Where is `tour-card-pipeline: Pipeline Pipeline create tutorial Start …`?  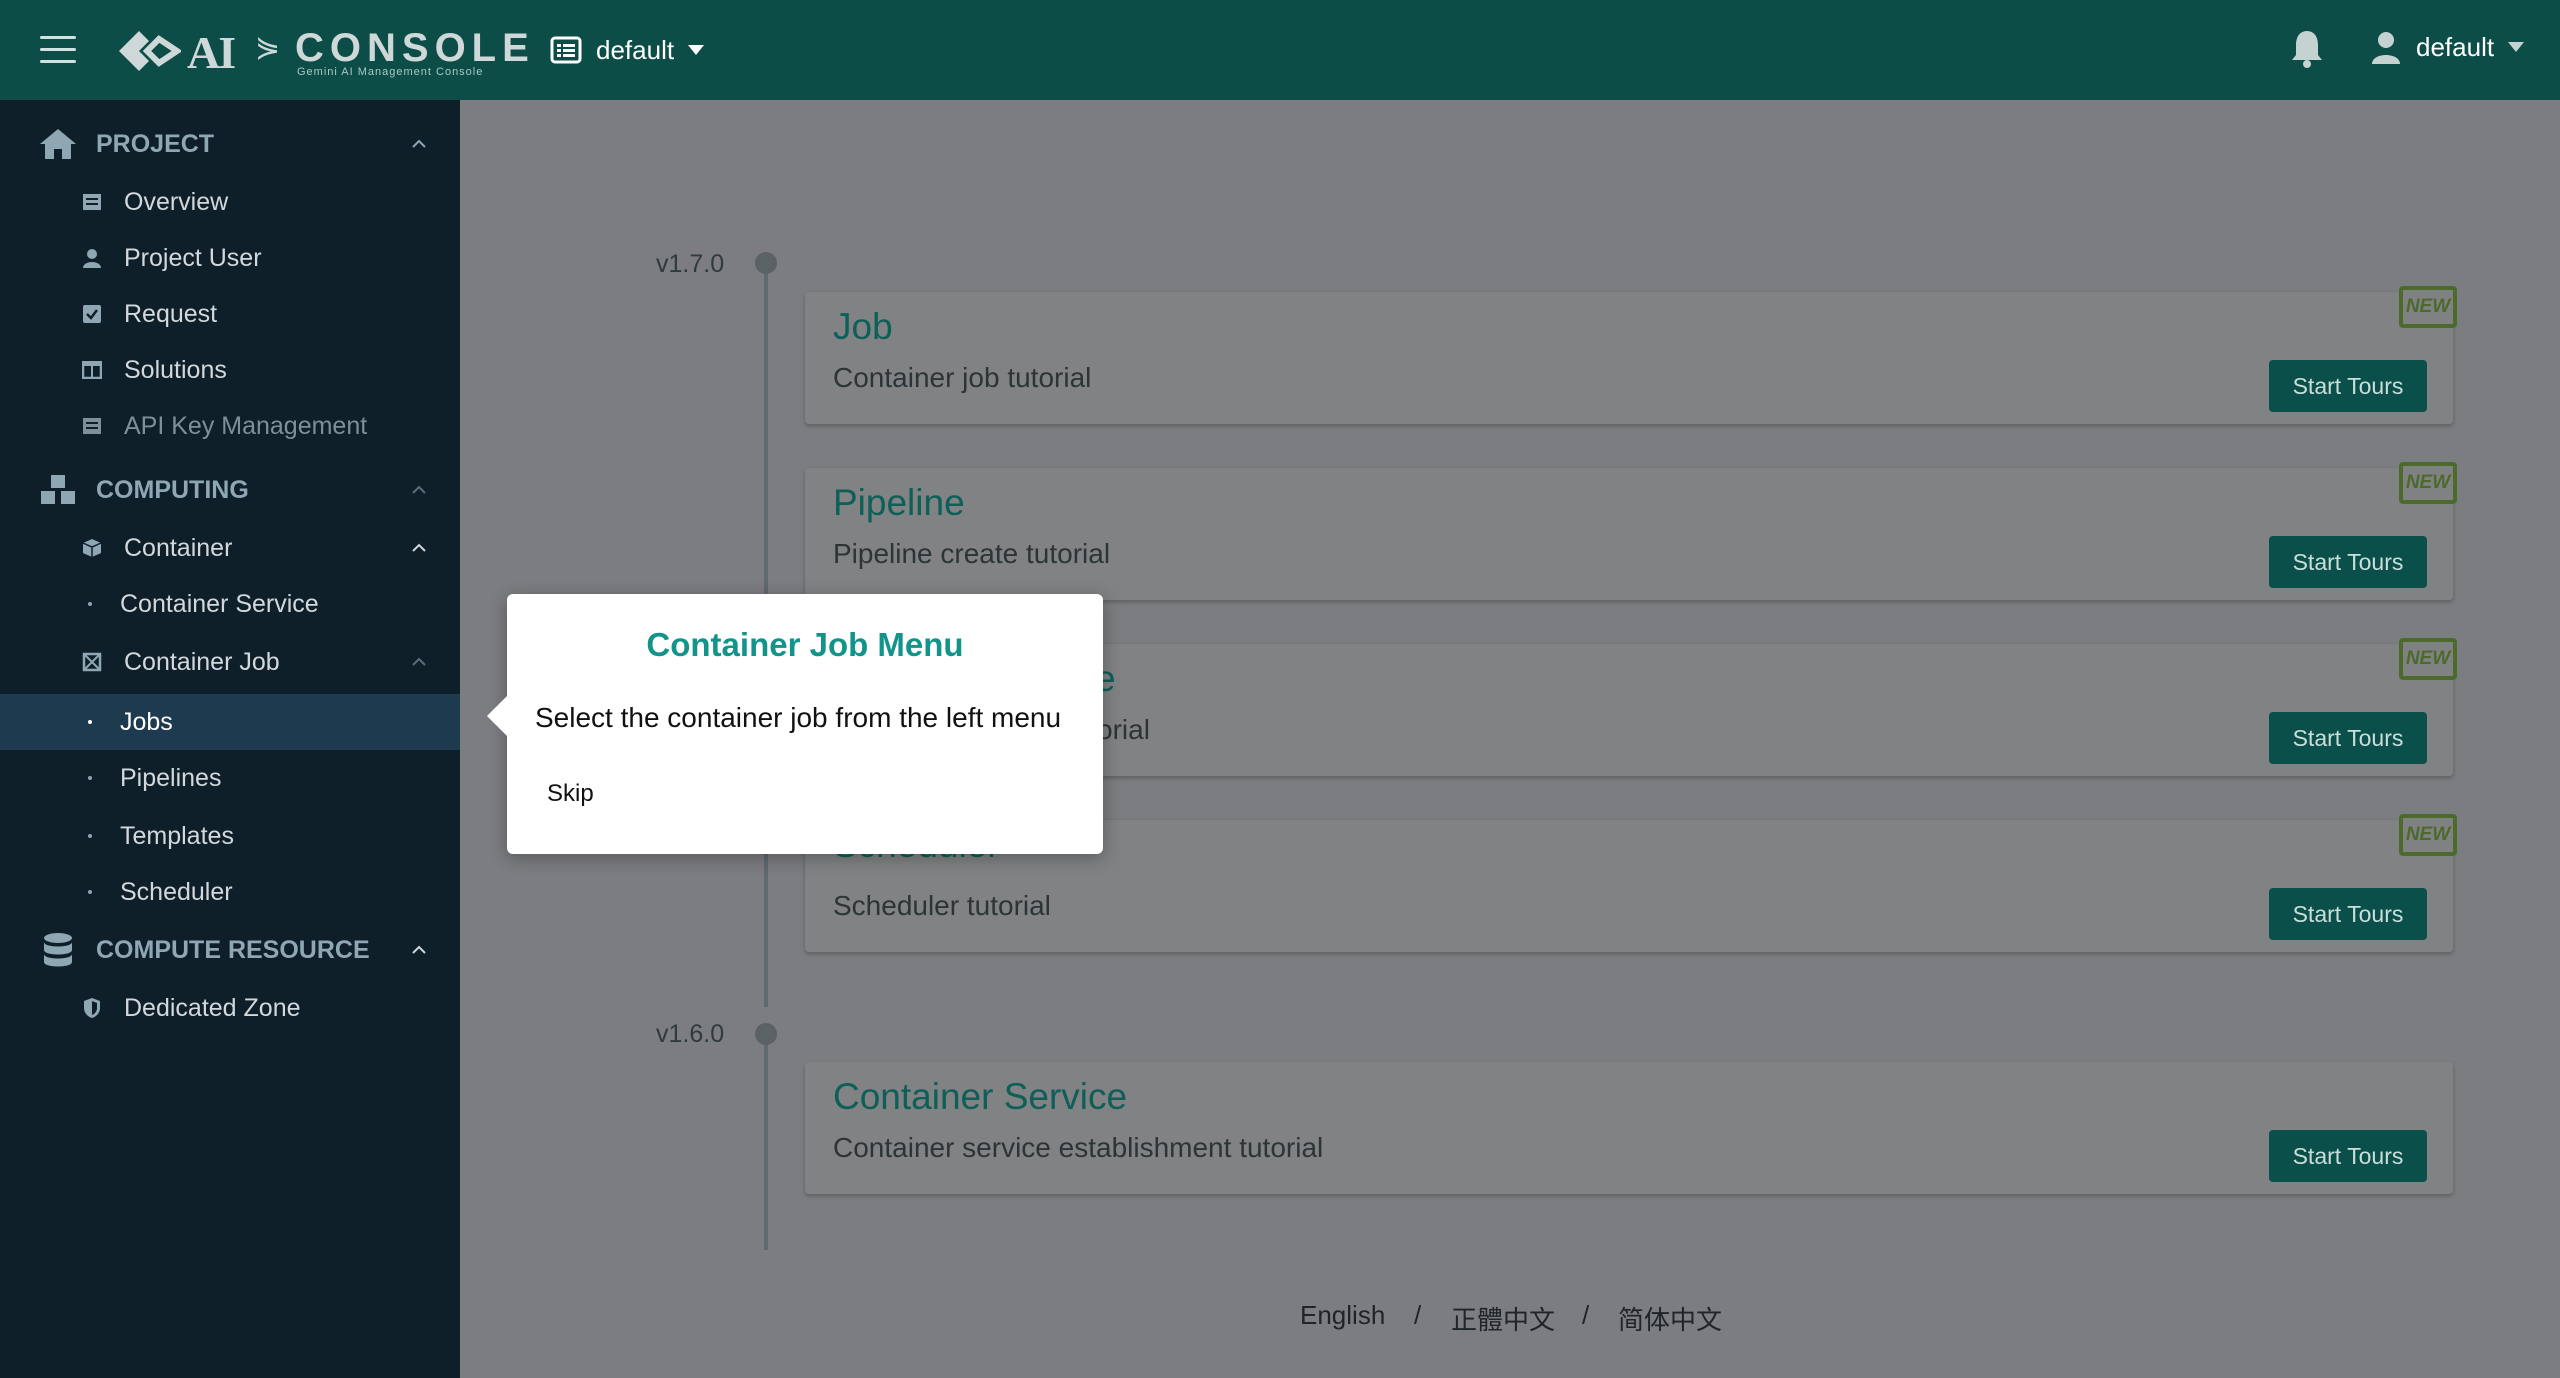
tour-card-pipeline: Pipeline Pipeline create tutorial Start … is located at coordinates (1631, 531).